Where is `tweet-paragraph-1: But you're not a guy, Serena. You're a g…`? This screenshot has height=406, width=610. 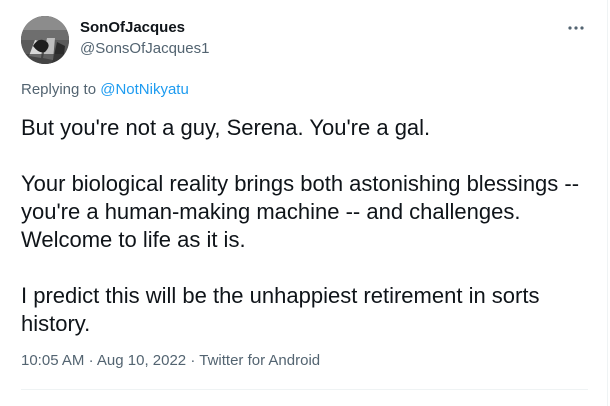 tweet-paragraph-1: But you're not a guy, Serena. You're a g… is located at coordinates (226, 127).